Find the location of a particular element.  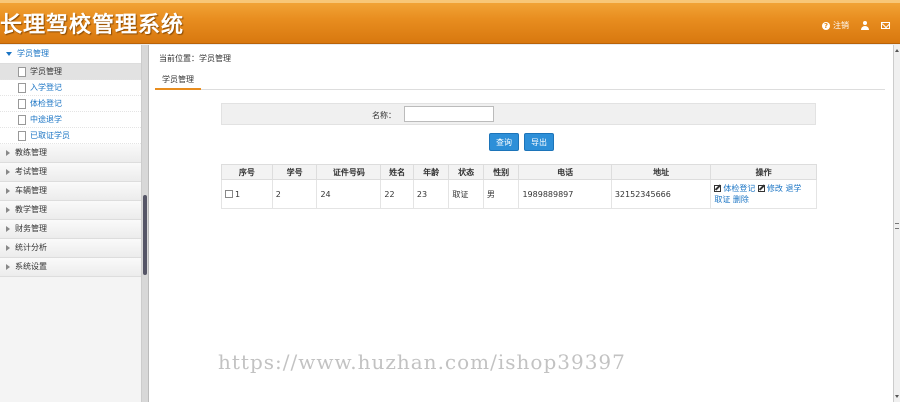

query-button: 查询 is located at coordinates (504, 142).